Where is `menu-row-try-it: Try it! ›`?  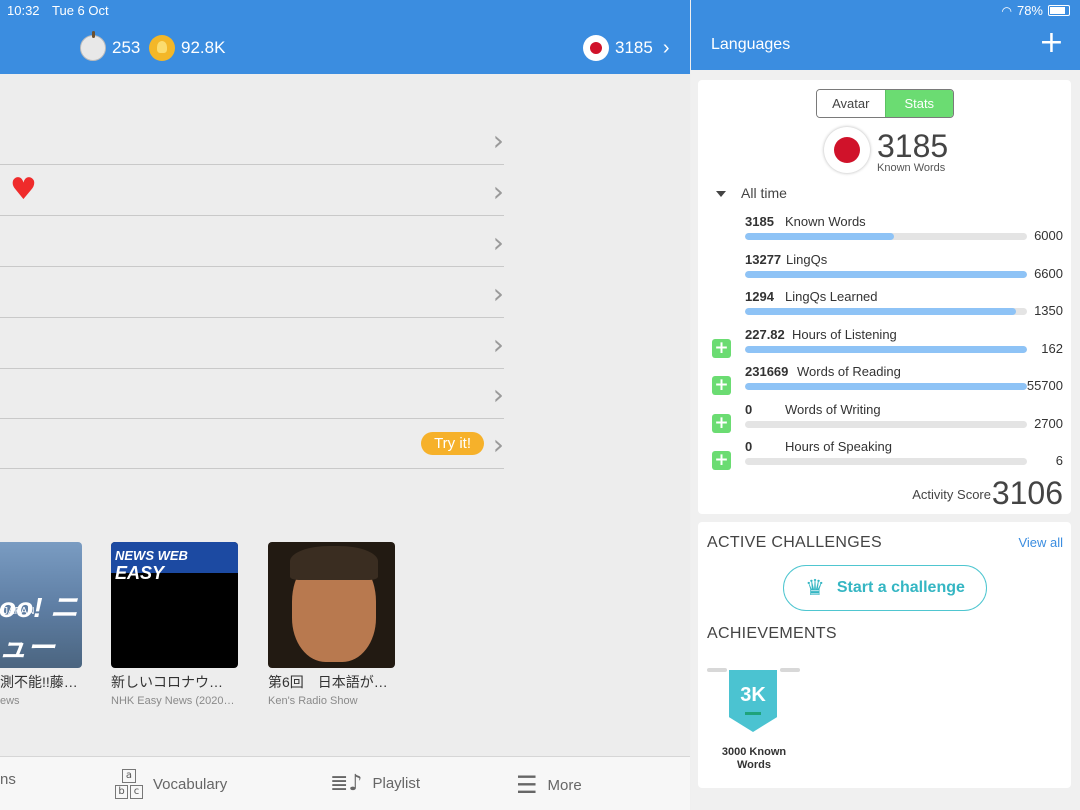 menu-row-try-it: Try it! › is located at coordinates (252, 443).